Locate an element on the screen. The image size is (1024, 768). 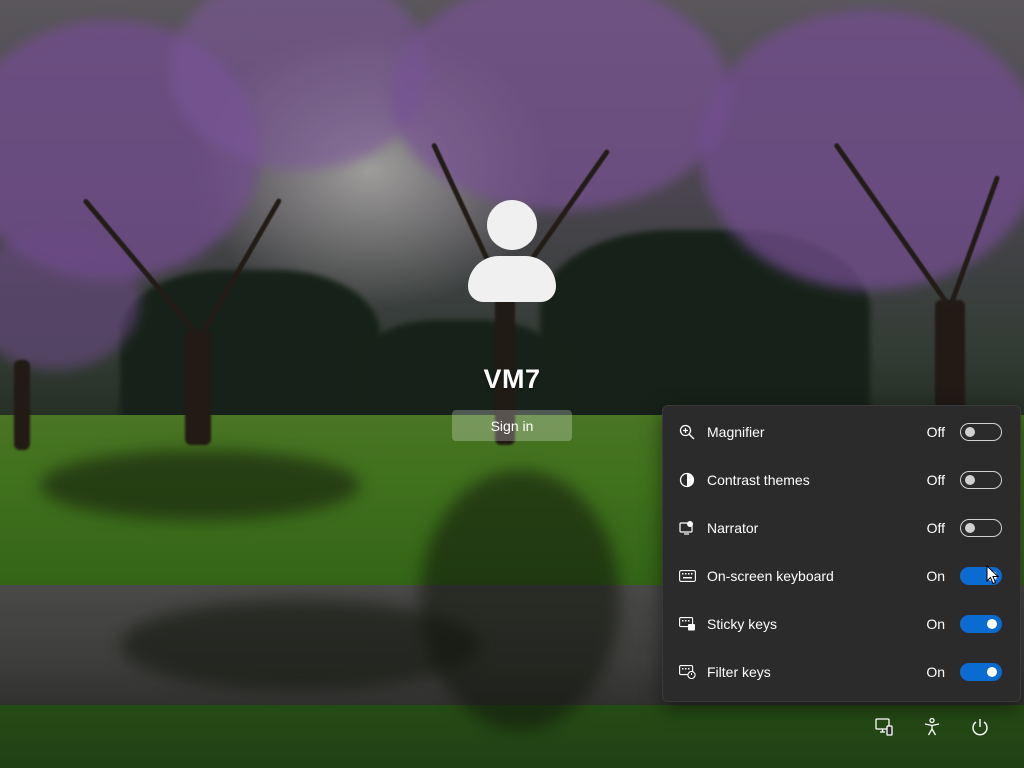
contrast-icon is located at coordinates (687, 480).